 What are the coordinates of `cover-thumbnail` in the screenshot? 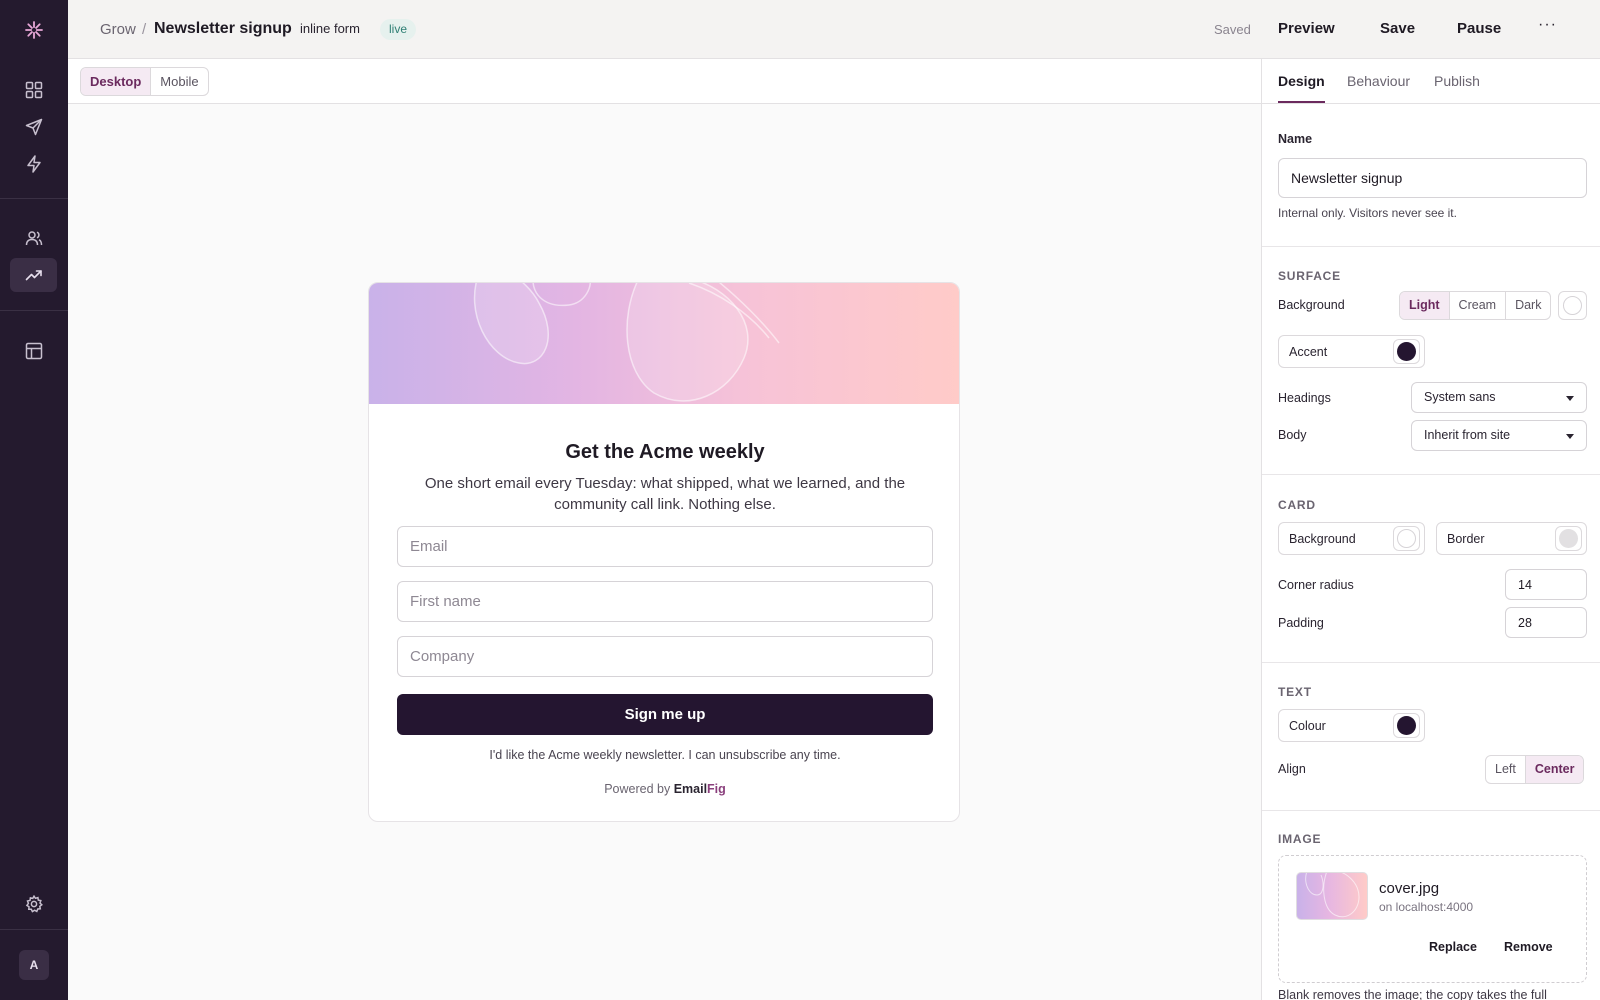 It's located at (1332, 896).